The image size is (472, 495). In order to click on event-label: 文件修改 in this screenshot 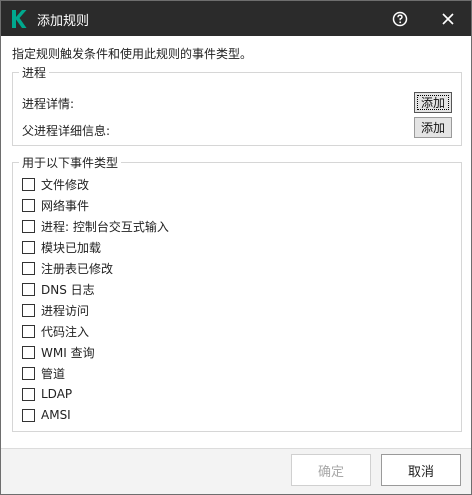, I will do `click(65, 184)`.